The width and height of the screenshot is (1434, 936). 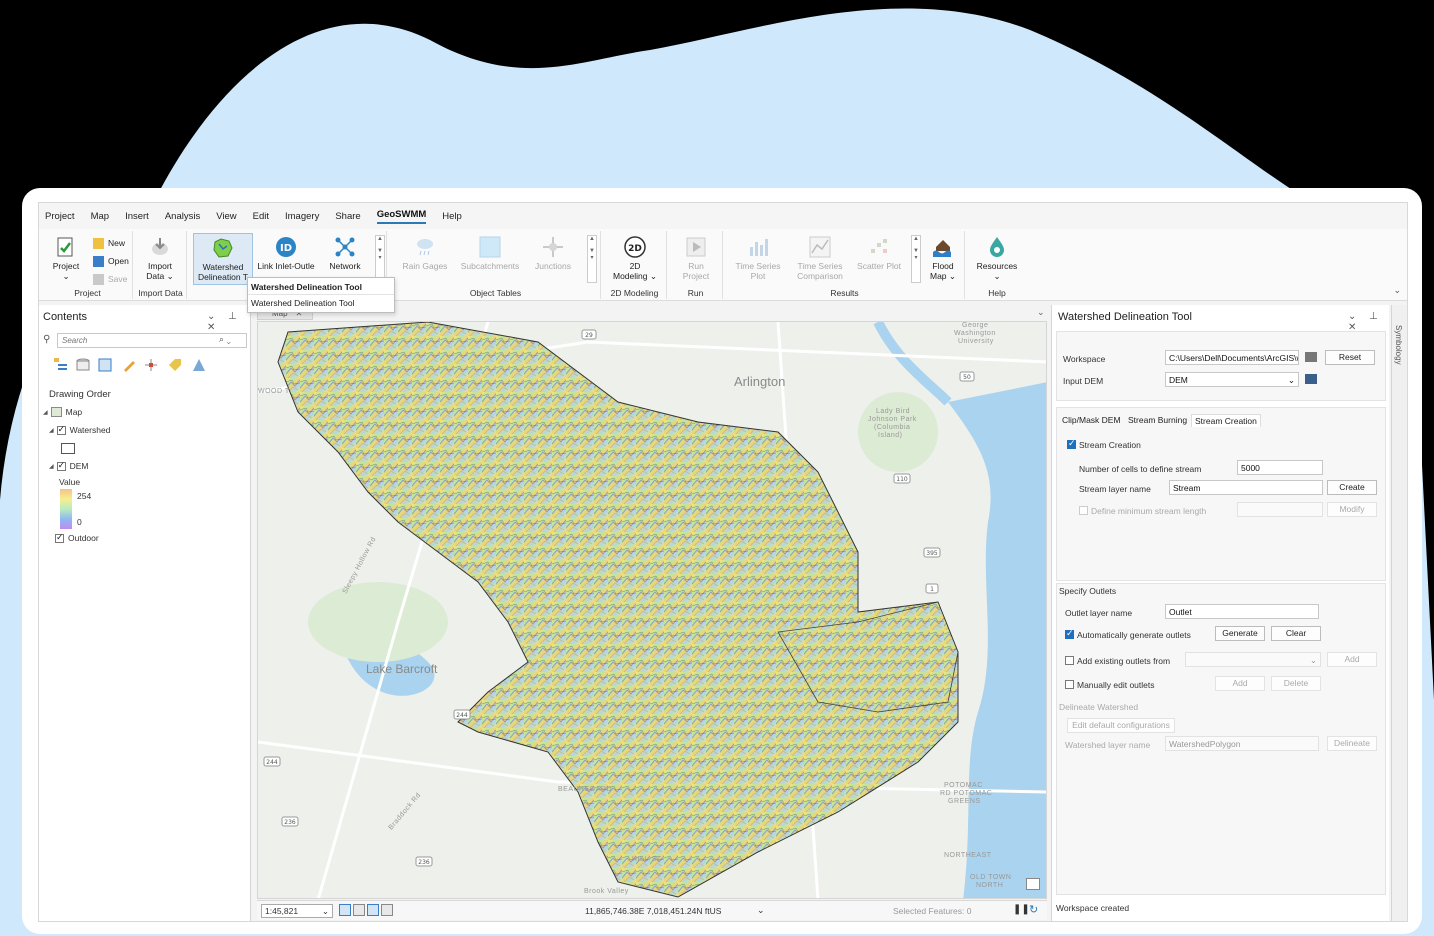 What do you see at coordinates (137, 216) in the screenshot?
I see `menu-insert: Insert` at bounding box center [137, 216].